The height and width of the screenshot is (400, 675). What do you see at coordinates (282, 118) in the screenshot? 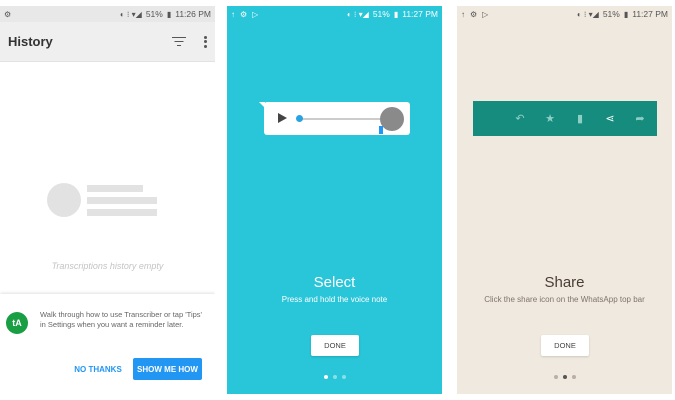
I see `play-icon` at bounding box center [282, 118].